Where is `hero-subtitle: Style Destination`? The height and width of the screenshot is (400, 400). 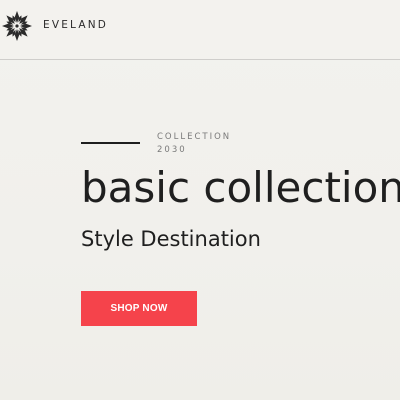
hero-subtitle: Style Destination is located at coordinates (171, 239).